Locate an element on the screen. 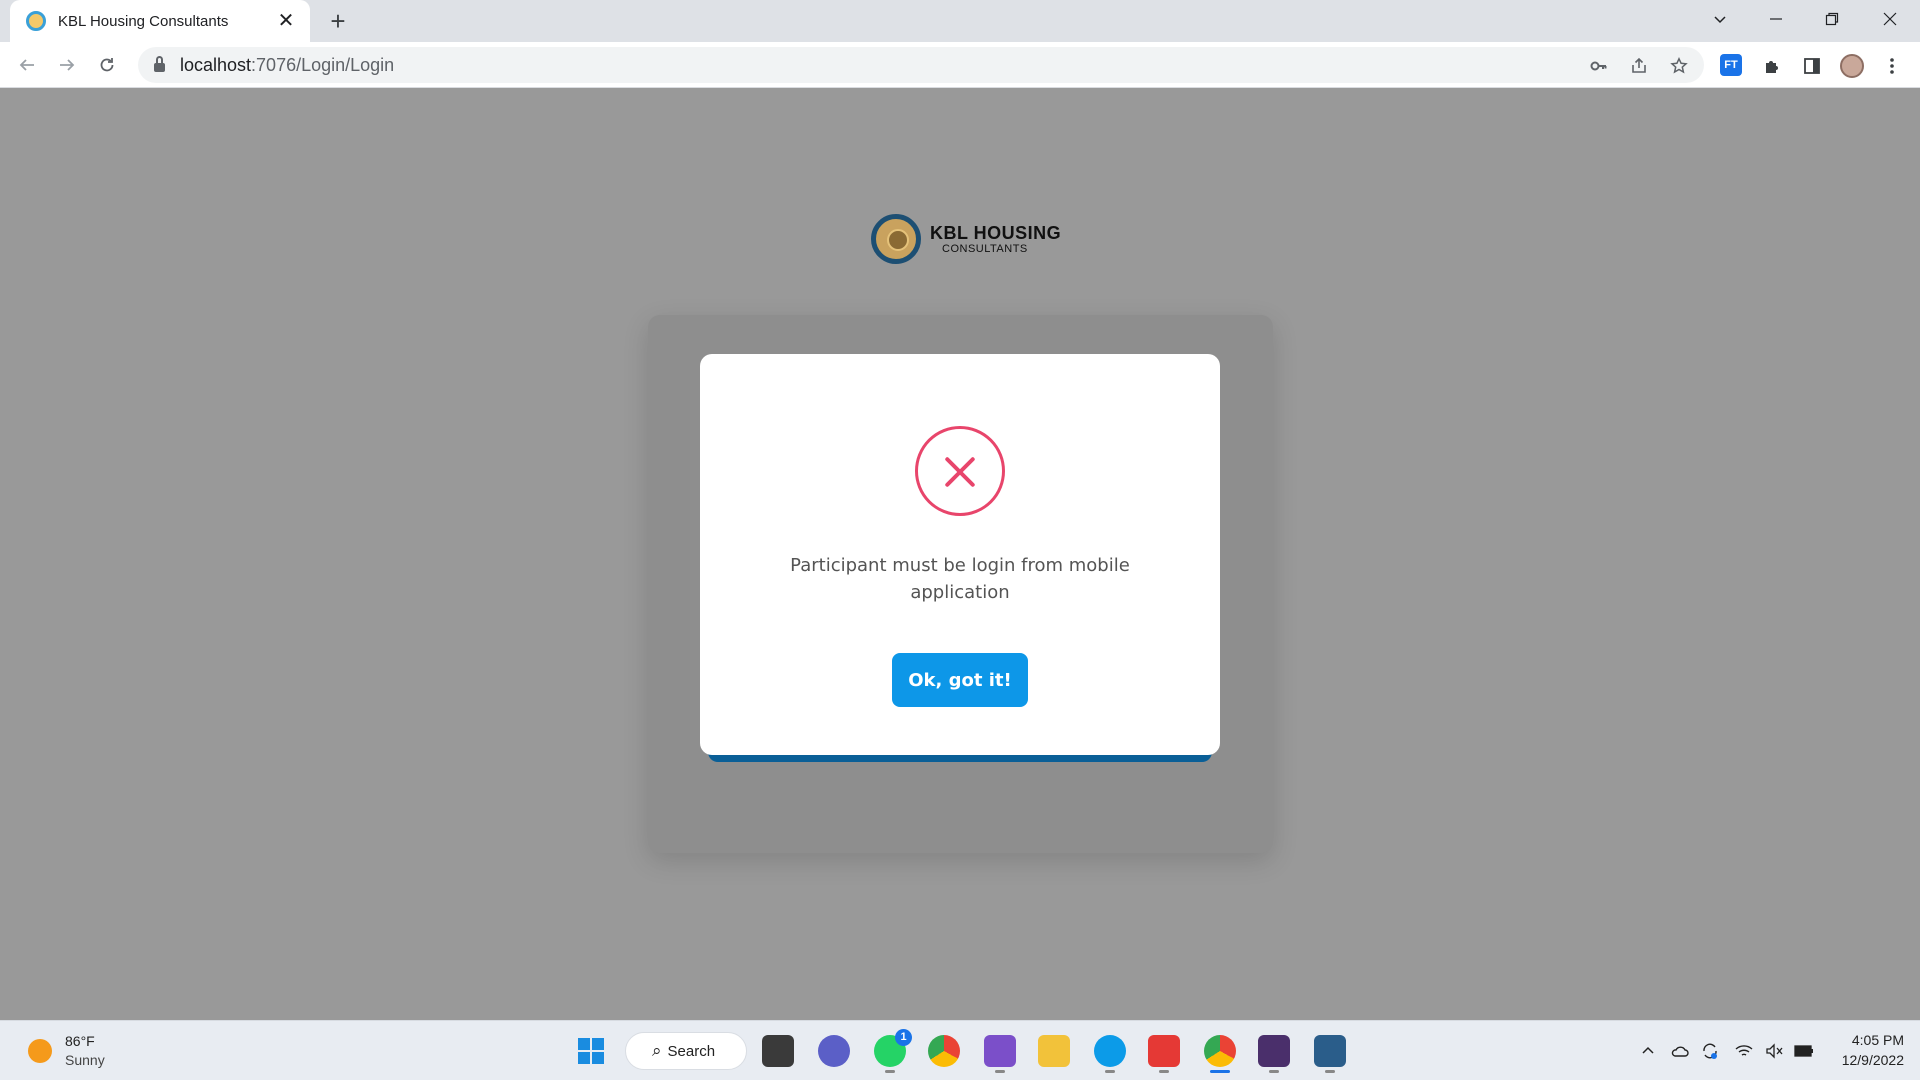 Image resolution: width=1920 pixels, height=1080 pixels. site-favicon-icon is located at coordinates (36, 21).